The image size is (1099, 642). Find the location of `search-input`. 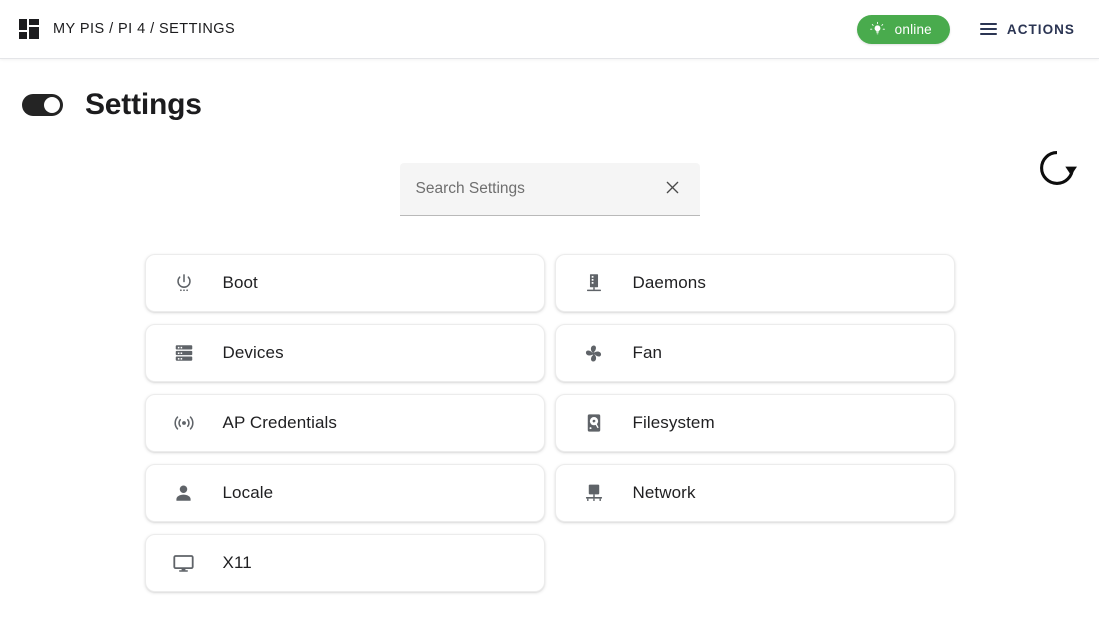

search-input is located at coordinates (537, 189).